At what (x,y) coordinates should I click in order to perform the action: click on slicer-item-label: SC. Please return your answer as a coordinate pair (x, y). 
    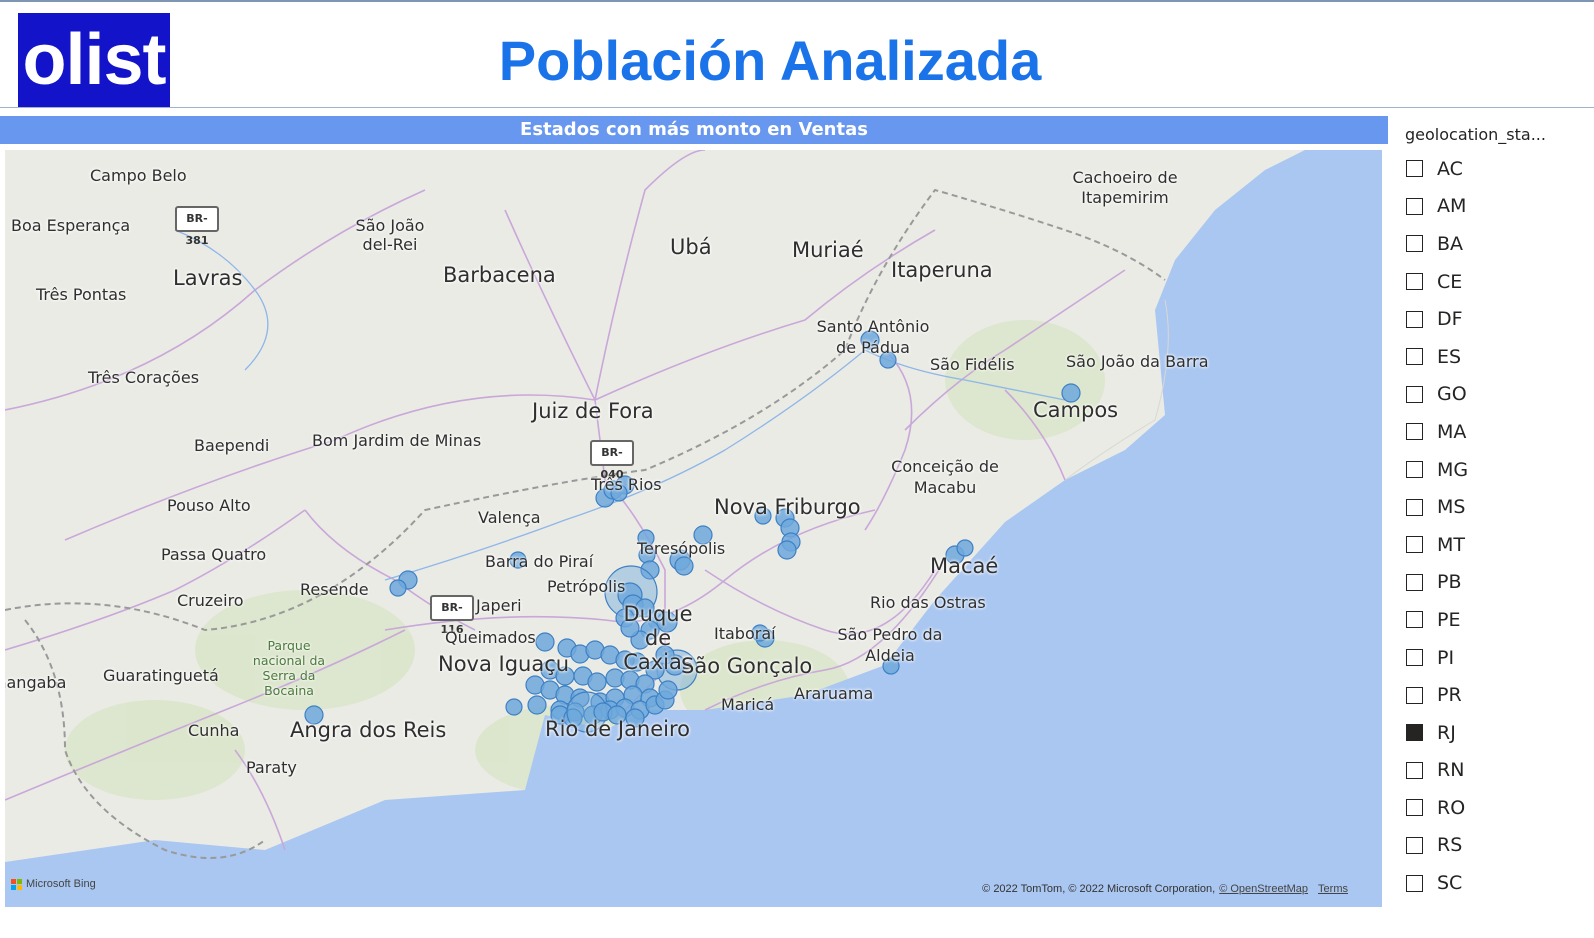
    Looking at the image, I should click on (1450, 883).